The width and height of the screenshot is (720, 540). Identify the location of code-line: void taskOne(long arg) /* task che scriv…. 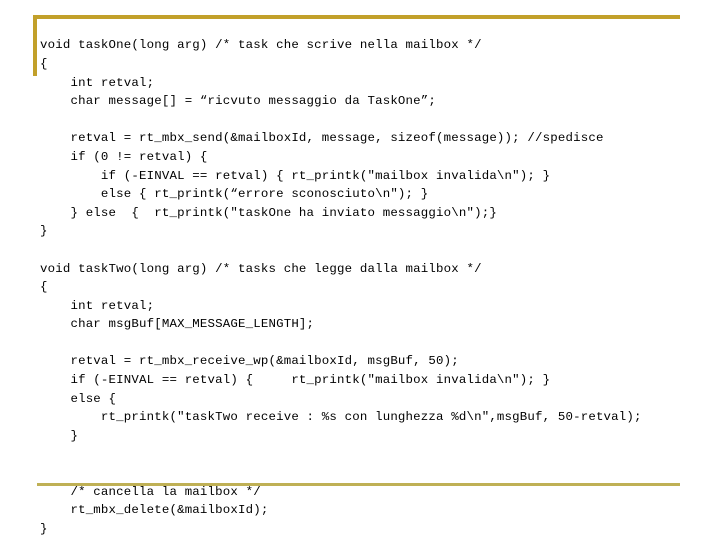
(261, 45).